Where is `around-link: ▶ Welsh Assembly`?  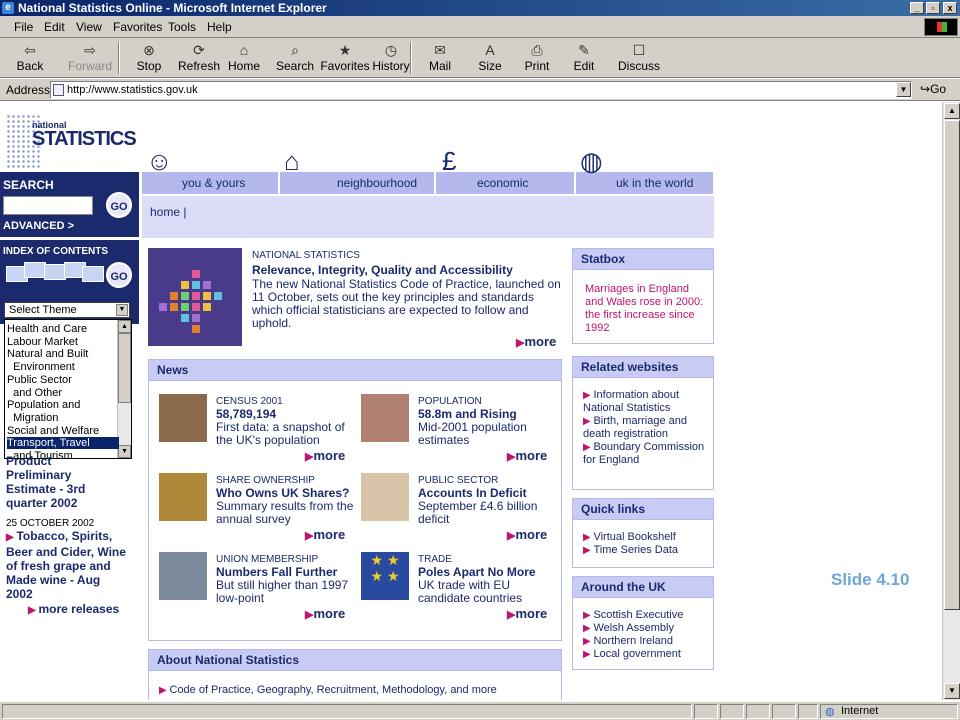 around-link: ▶ Welsh Assembly is located at coordinates (647, 628).